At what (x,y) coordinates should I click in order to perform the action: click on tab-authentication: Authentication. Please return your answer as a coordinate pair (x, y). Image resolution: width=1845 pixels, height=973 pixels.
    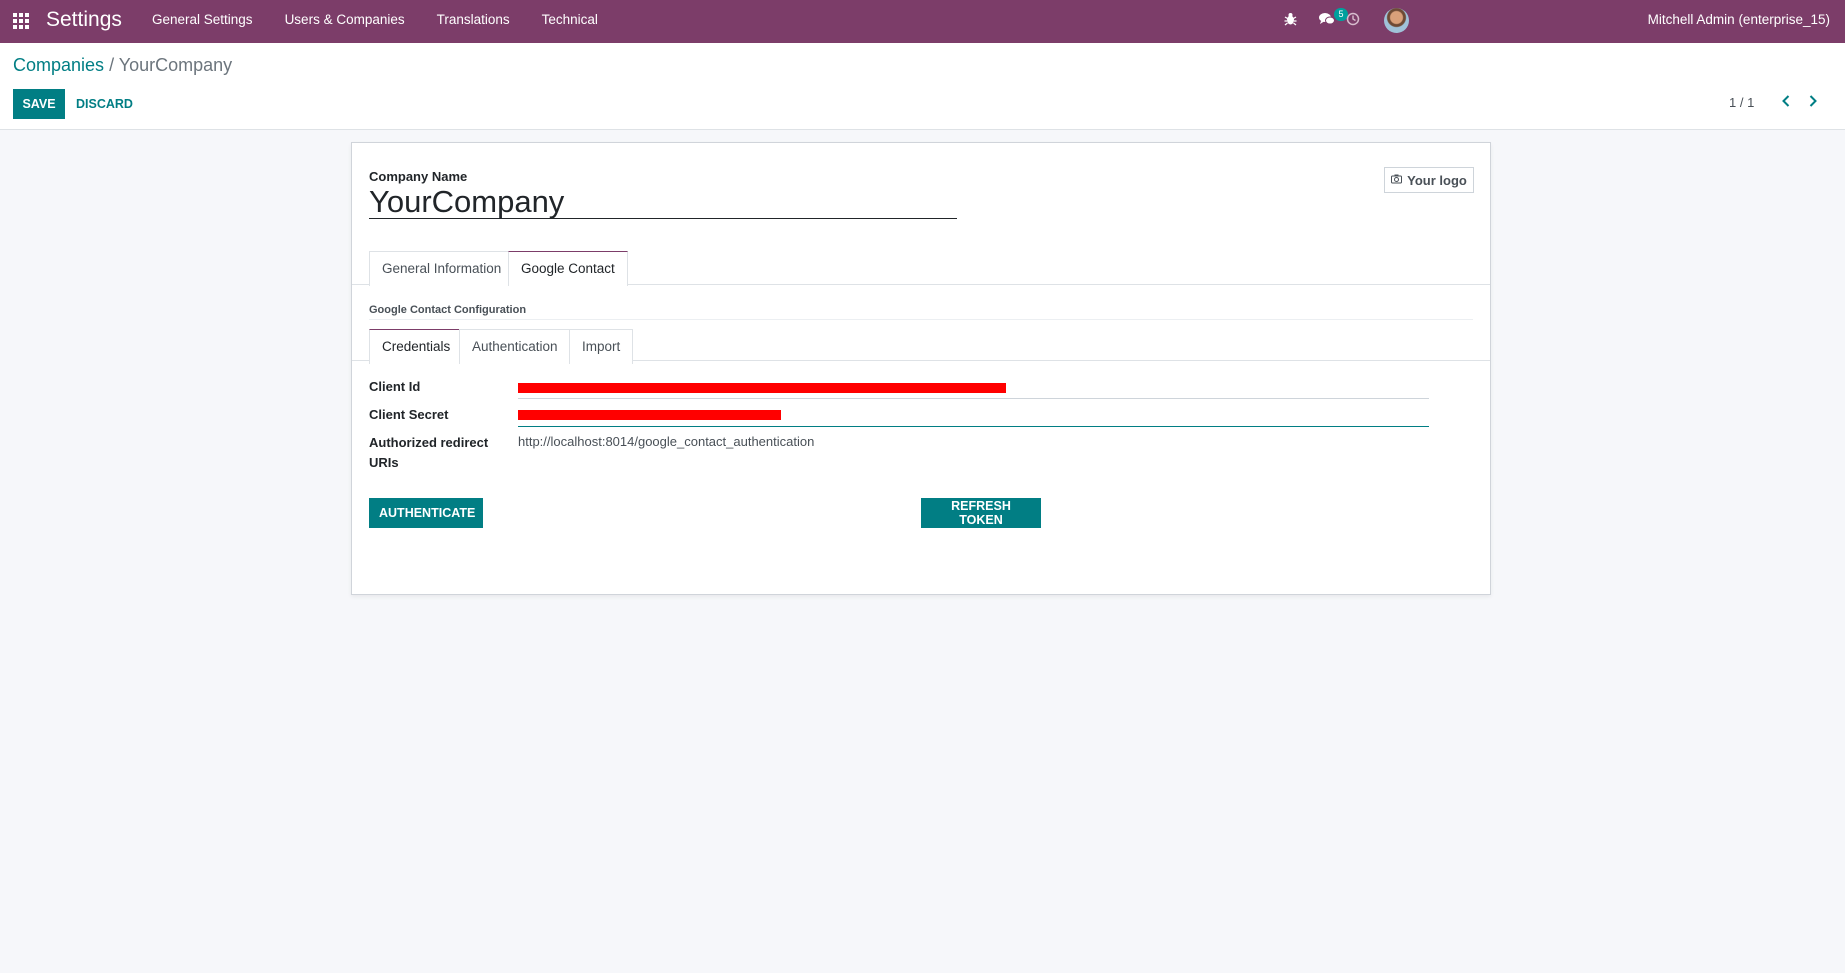
    Looking at the image, I should click on (515, 346).